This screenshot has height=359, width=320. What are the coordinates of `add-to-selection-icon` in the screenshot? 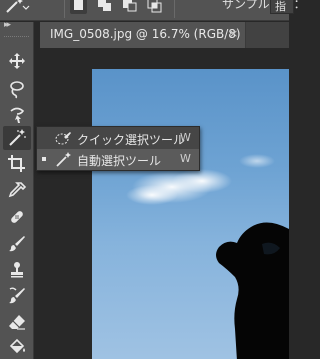 It's located at (104, 7).